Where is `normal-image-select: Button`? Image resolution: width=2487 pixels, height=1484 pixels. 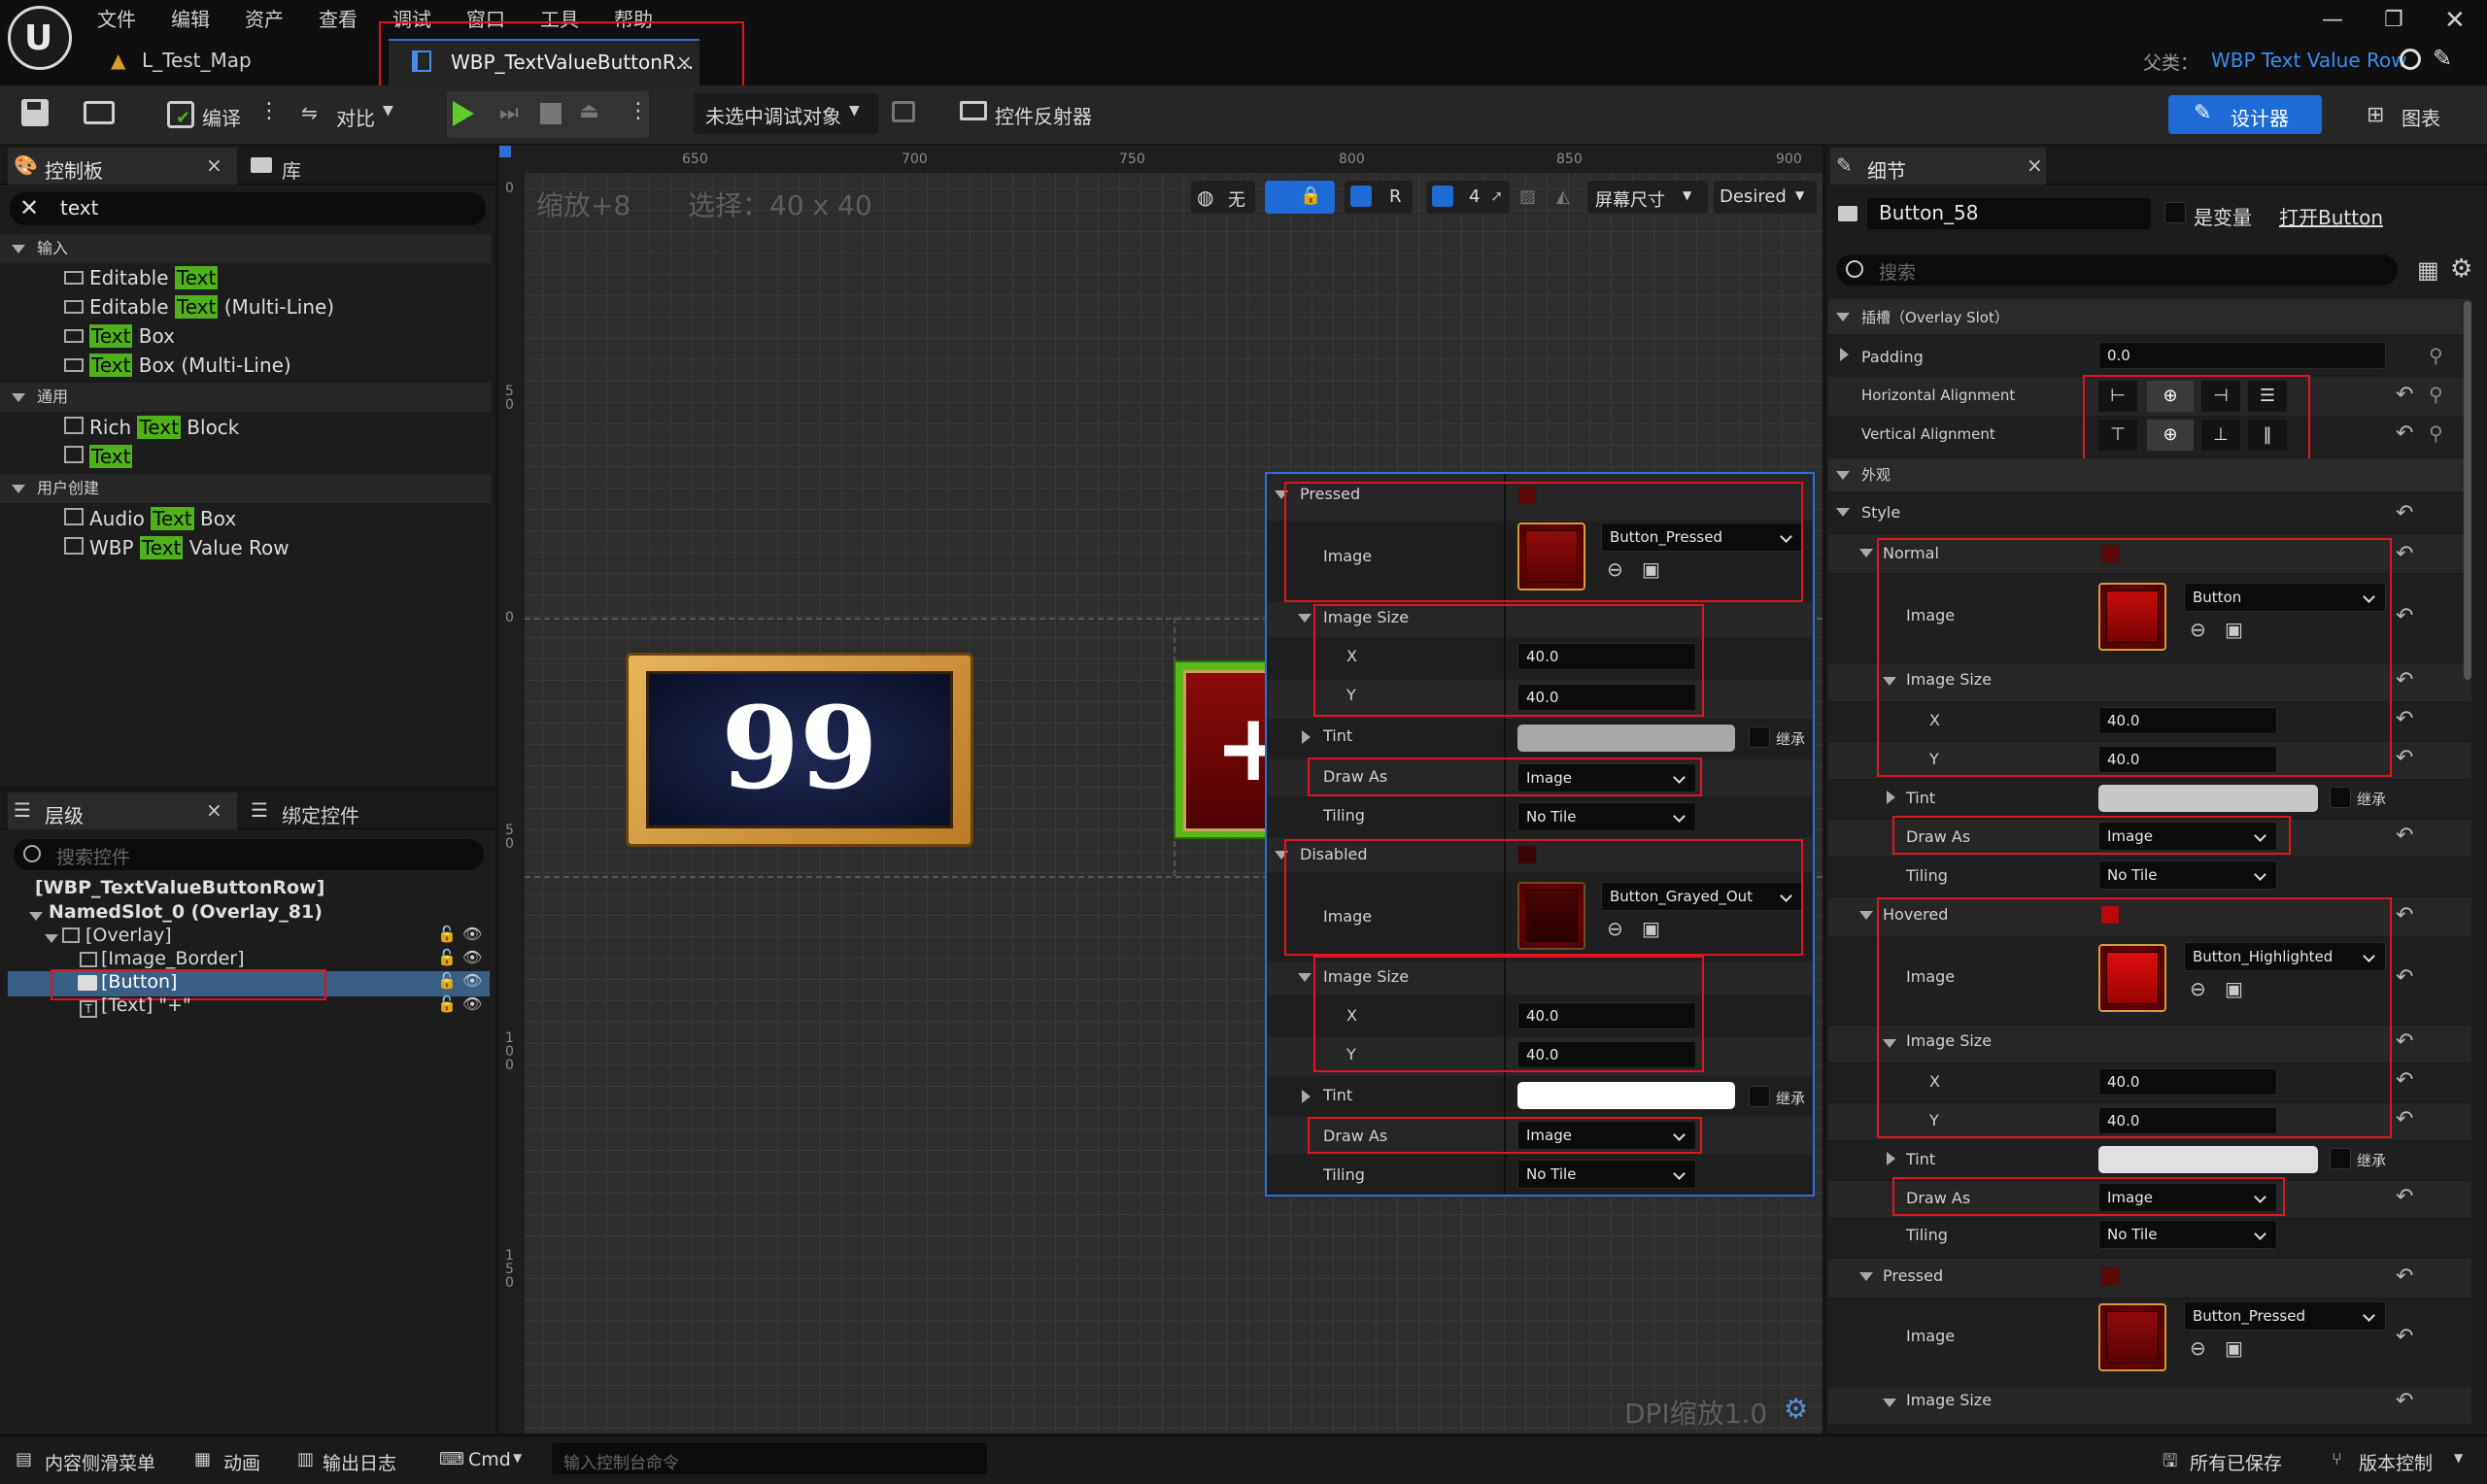
normal-image-select: Button is located at coordinates (2285, 597).